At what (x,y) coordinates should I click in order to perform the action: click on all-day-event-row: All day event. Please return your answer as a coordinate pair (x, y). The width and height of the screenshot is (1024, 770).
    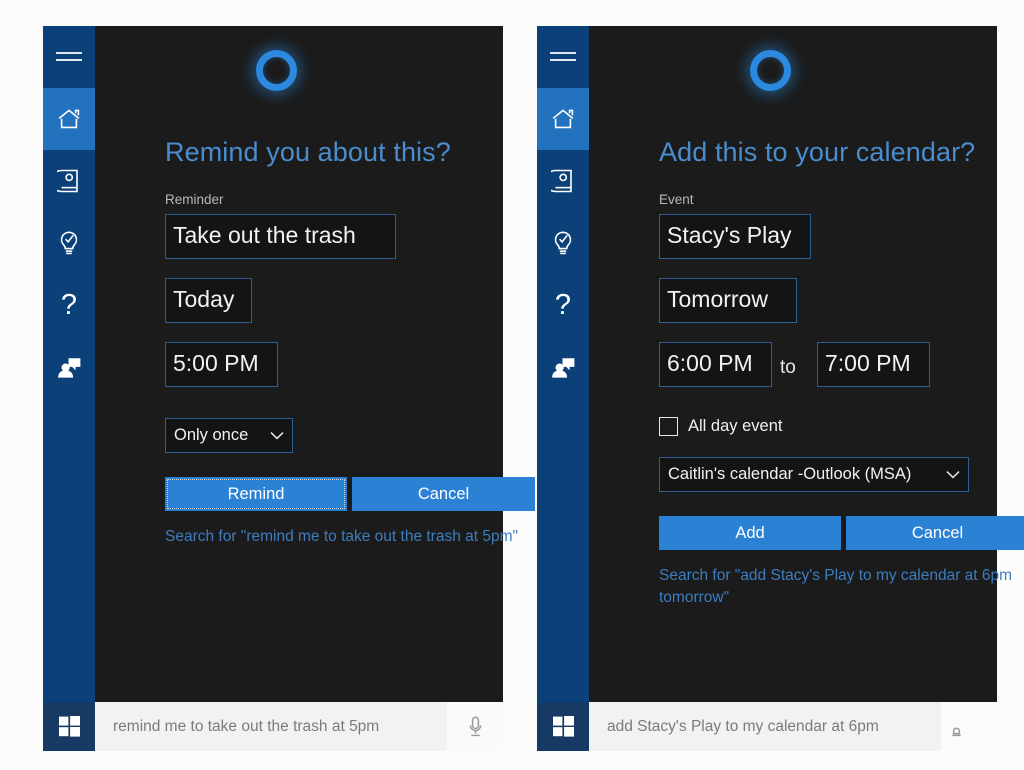
    Looking at the image, I should click on (720, 426).